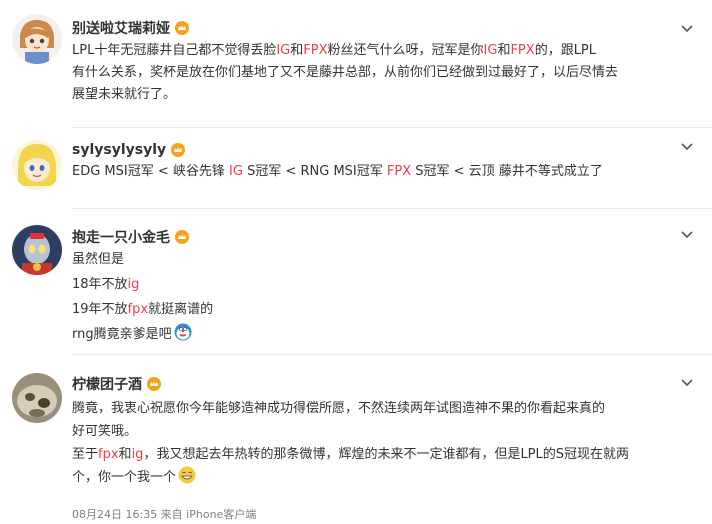 The height and width of the screenshot is (524, 712). Describe the element at coordinates (116, 384) in the screenshot. I see `username: 柠檬团子酒` at that location.